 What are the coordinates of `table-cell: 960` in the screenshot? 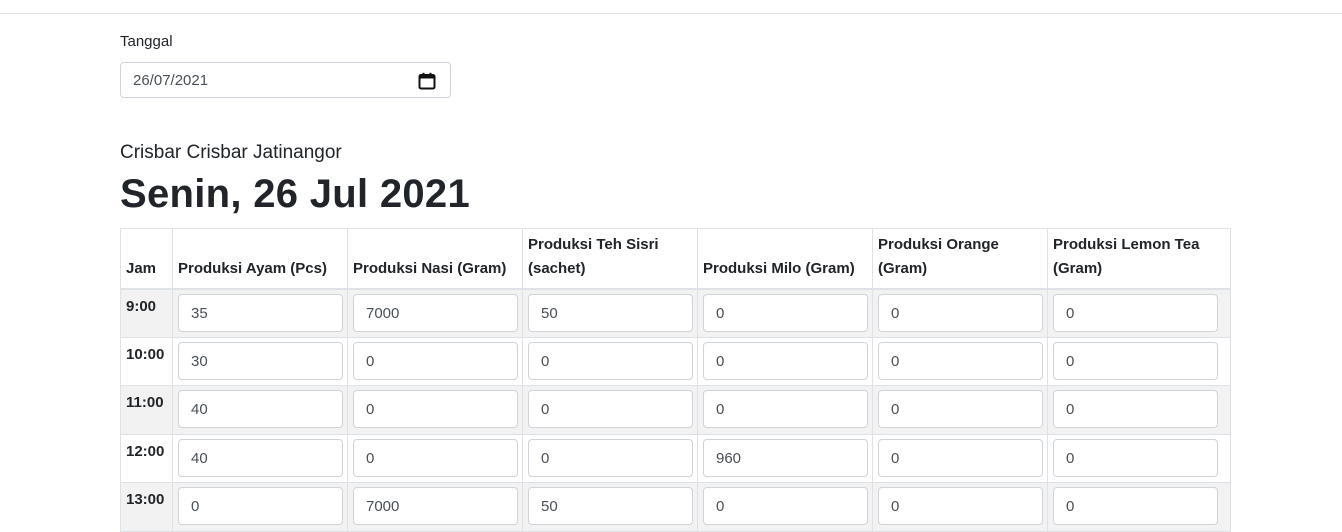 It's located at (785, 458).